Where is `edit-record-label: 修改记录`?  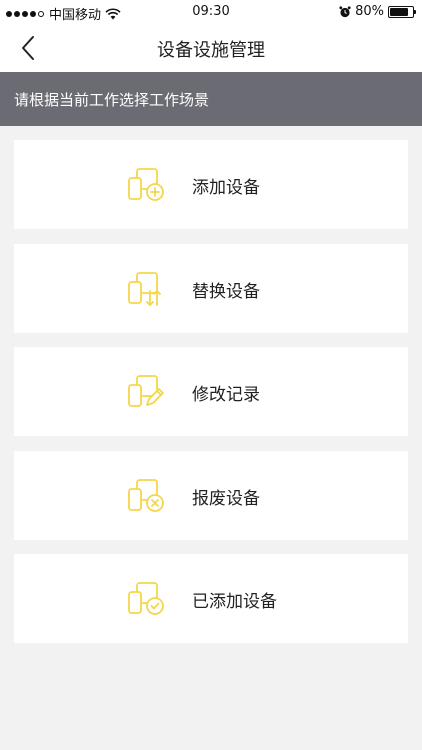
edit-record-label: 修改记录 is located at coordinates (226, 395).